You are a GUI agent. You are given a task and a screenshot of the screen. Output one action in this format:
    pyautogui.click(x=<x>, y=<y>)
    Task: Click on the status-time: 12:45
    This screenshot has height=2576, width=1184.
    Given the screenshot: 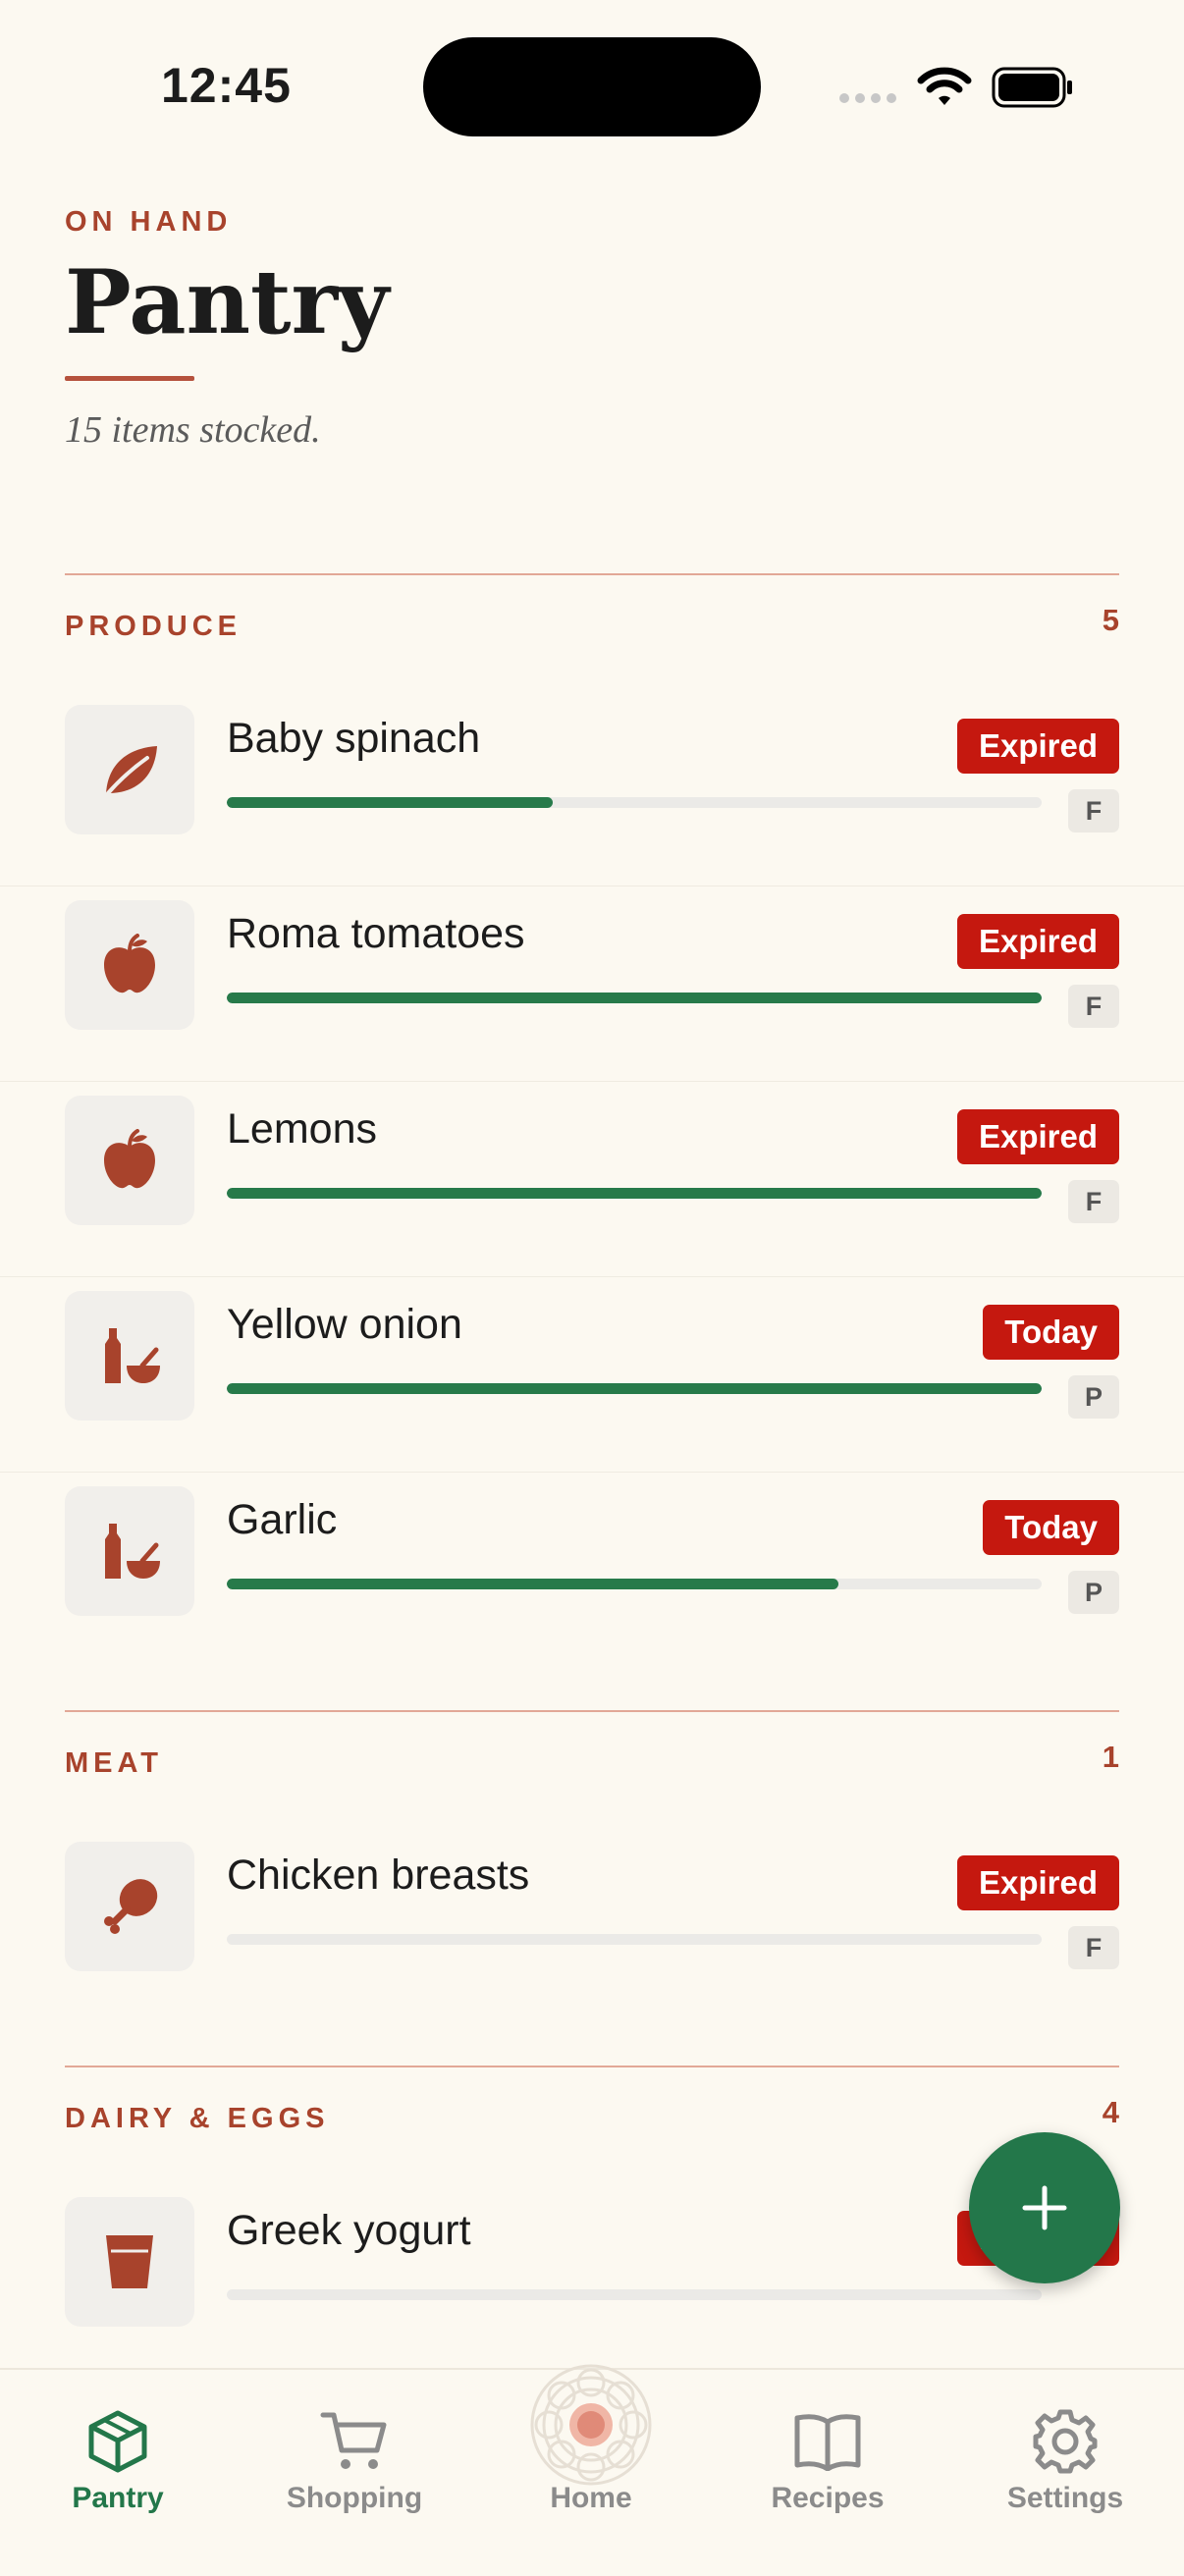 What is the action you would take?
    pyautogui.click(x=226, y=85)
    